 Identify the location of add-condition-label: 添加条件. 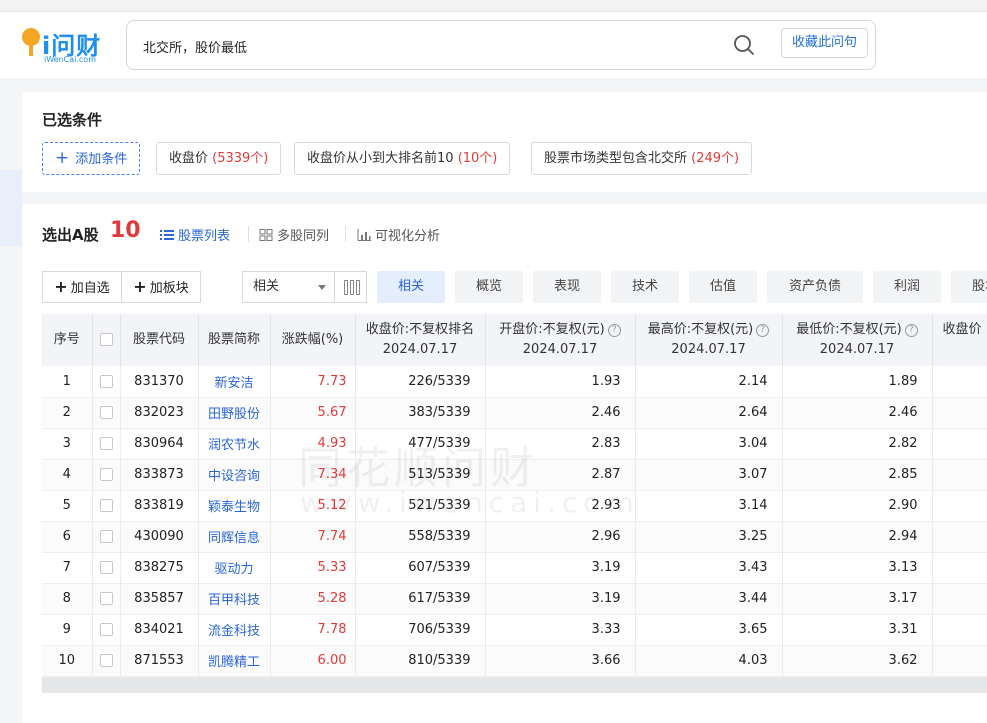
(101, 159).